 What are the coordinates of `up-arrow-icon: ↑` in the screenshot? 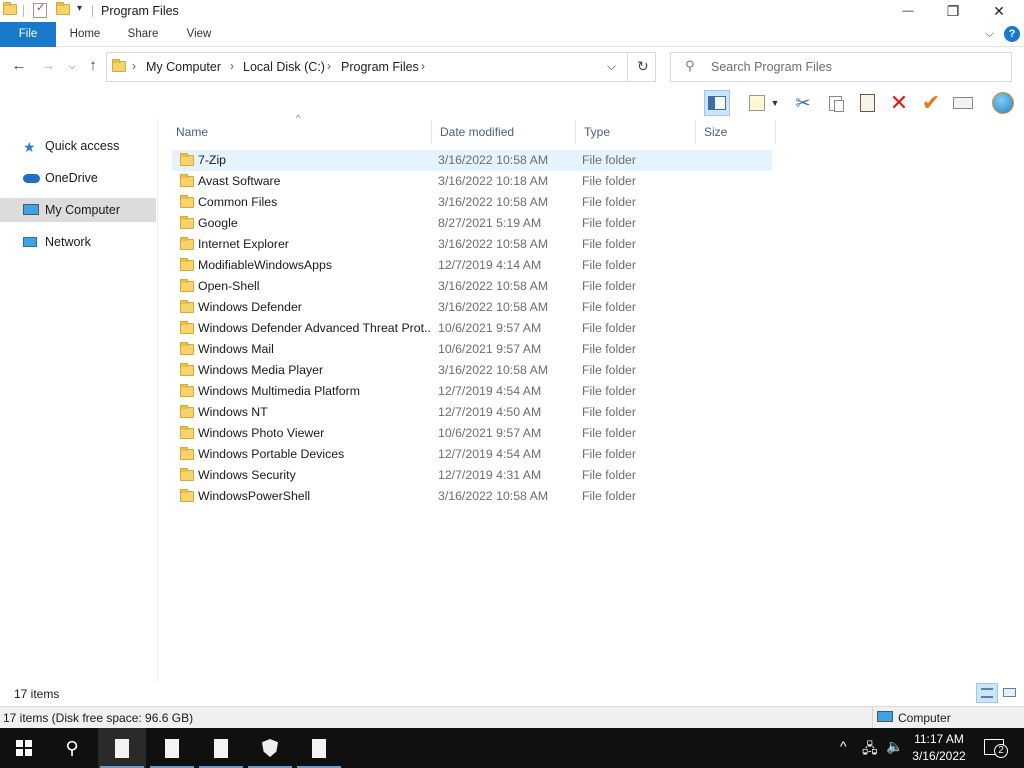 It's located at (93, 66).